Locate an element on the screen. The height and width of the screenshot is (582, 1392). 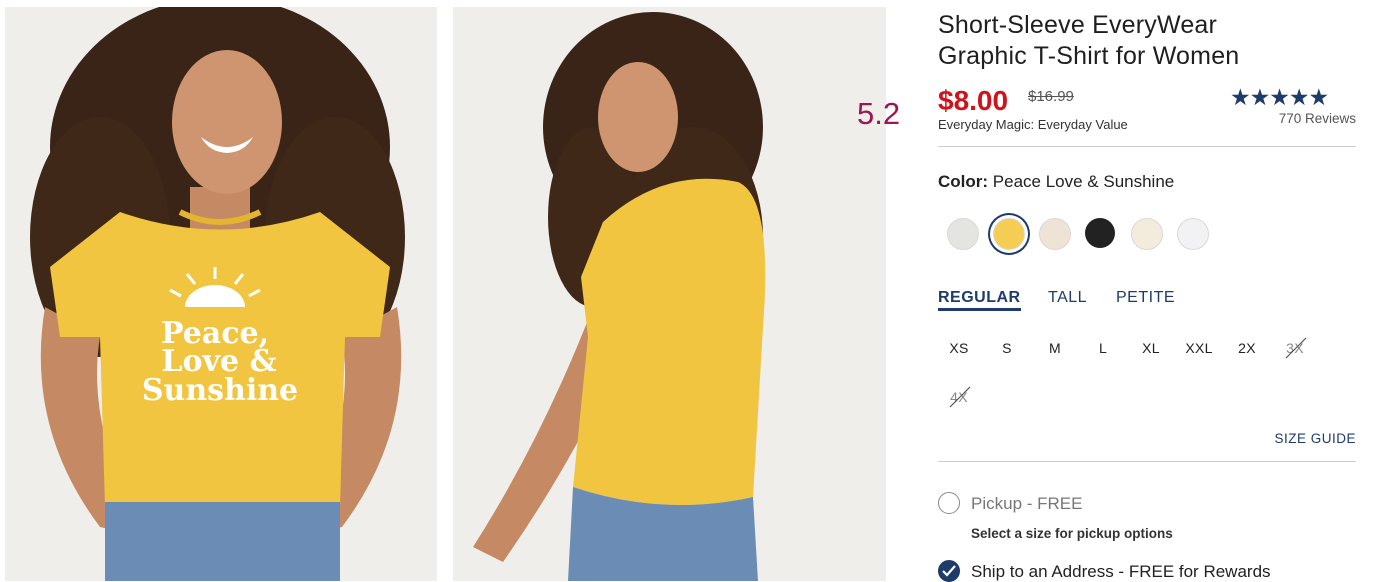
color-swatch-yellow is located at coordinates (1009, 234).